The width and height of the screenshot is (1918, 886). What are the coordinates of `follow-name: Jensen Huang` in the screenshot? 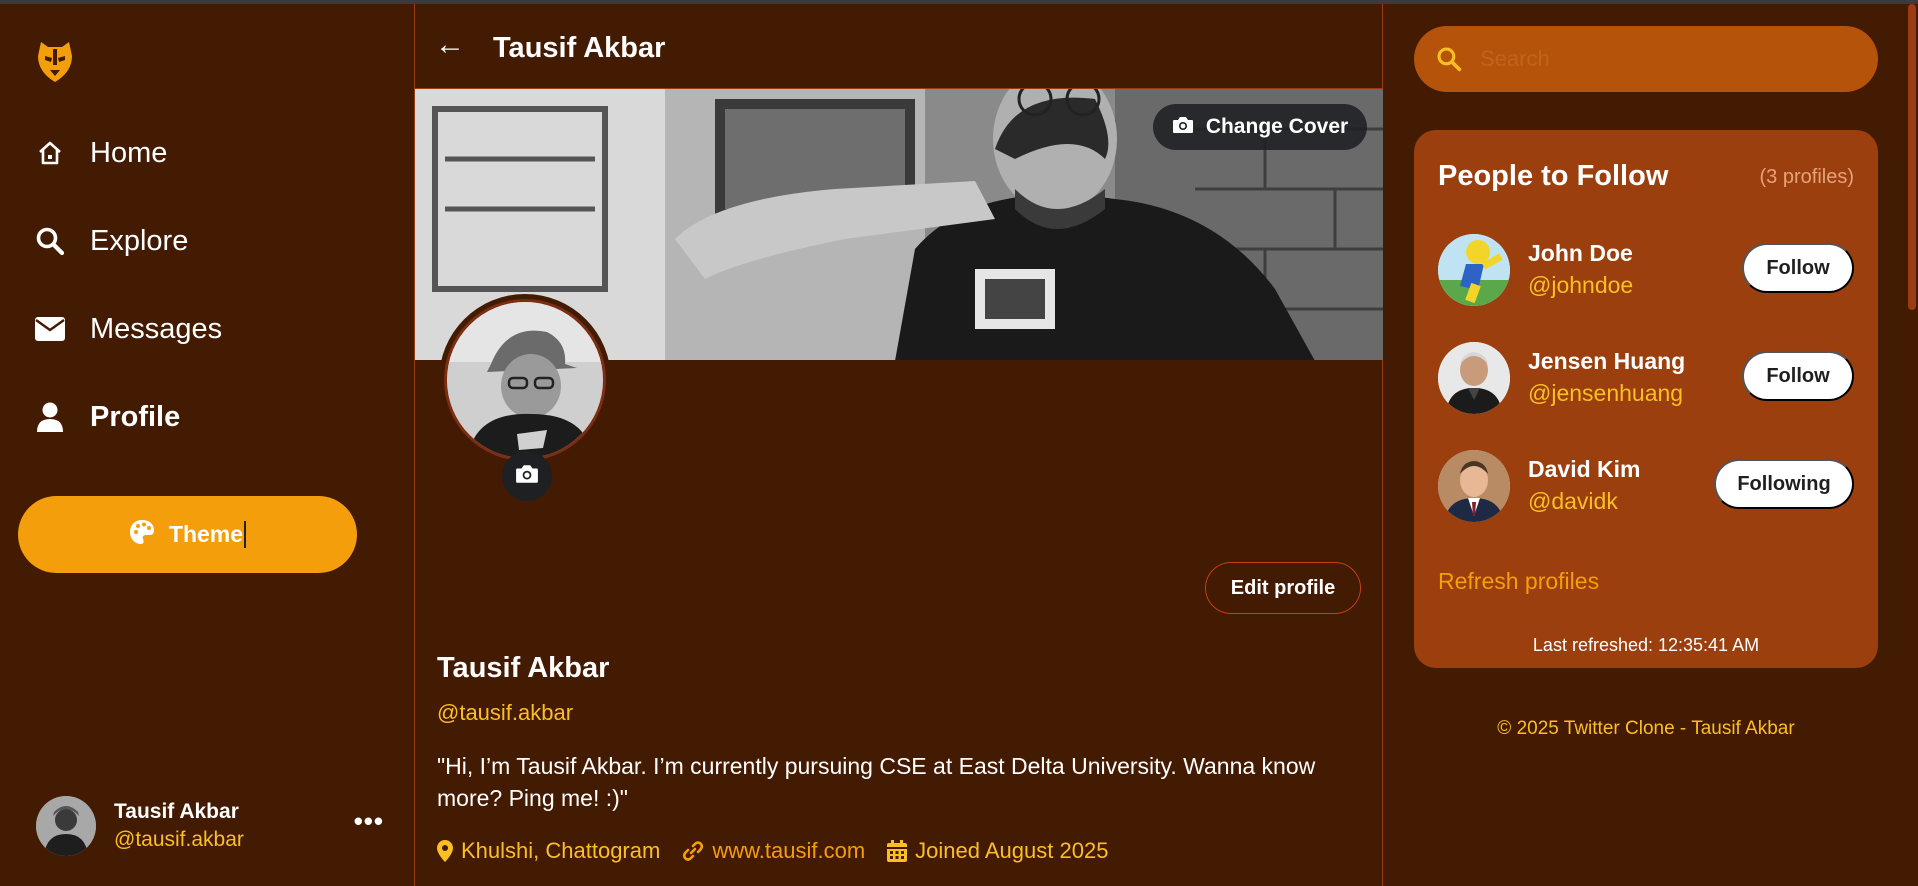 It's located at (1607, 361).